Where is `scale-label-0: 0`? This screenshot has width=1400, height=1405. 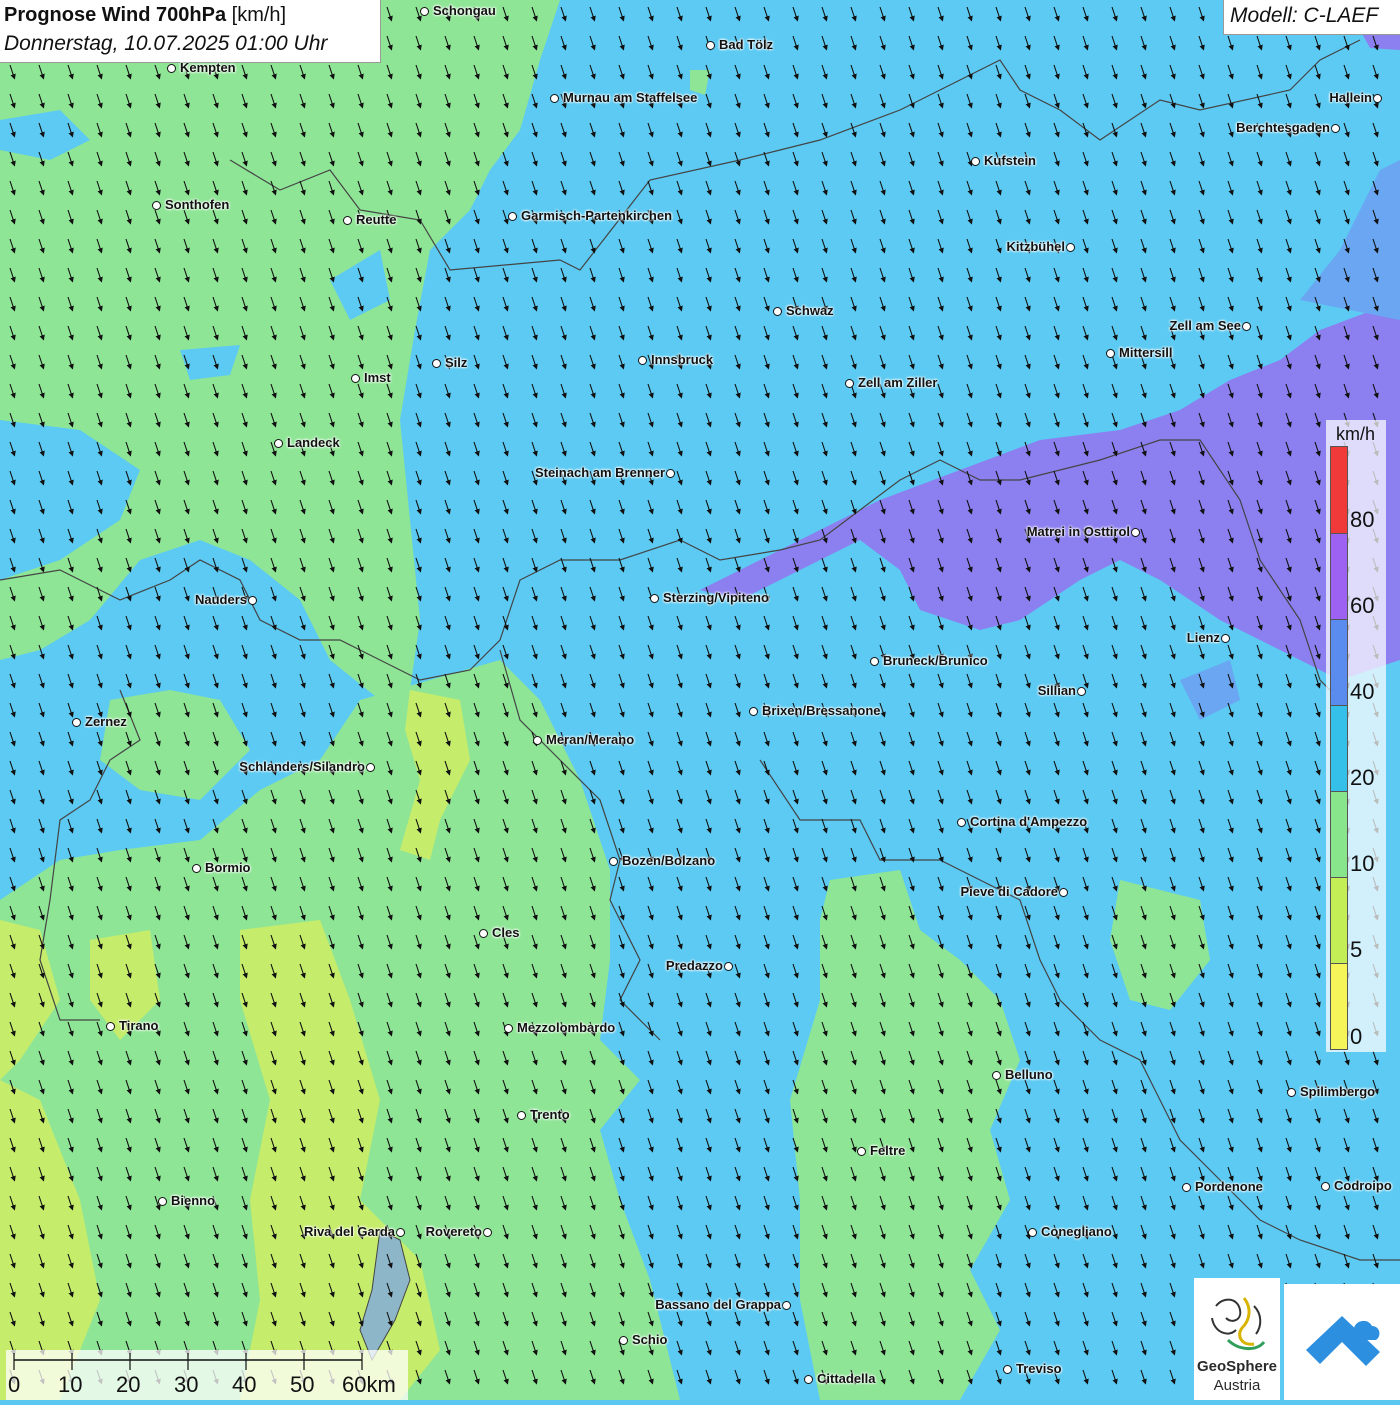 scale-label-0: 0 is located at coordinates (14, 1384).